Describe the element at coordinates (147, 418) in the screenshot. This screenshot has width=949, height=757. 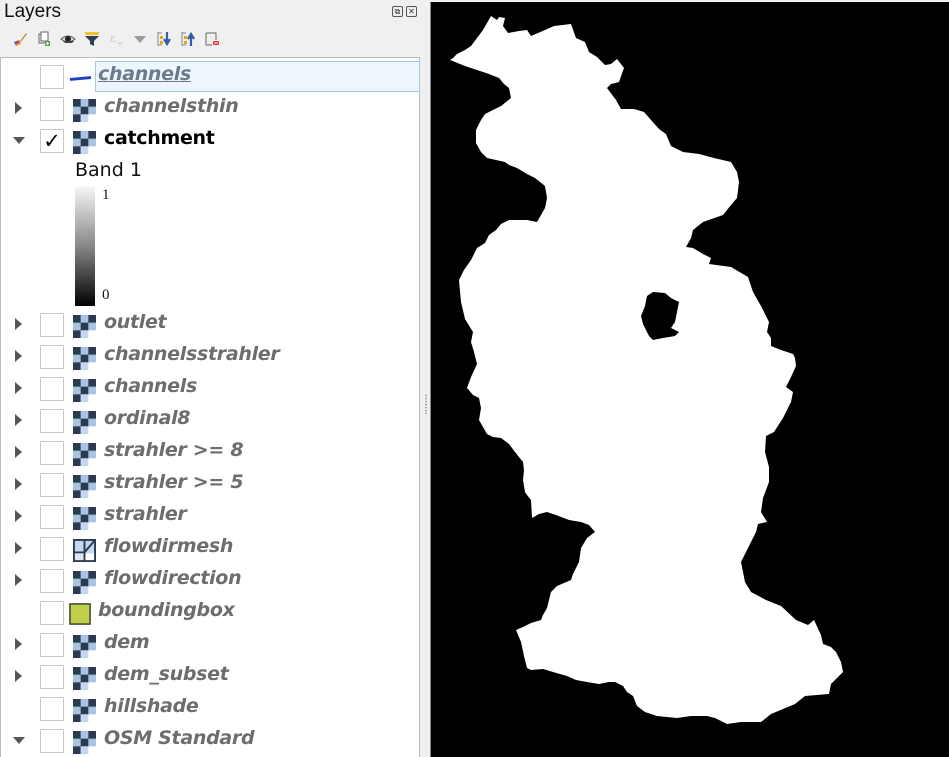
I see `layer-name: ordinal8` at that location.